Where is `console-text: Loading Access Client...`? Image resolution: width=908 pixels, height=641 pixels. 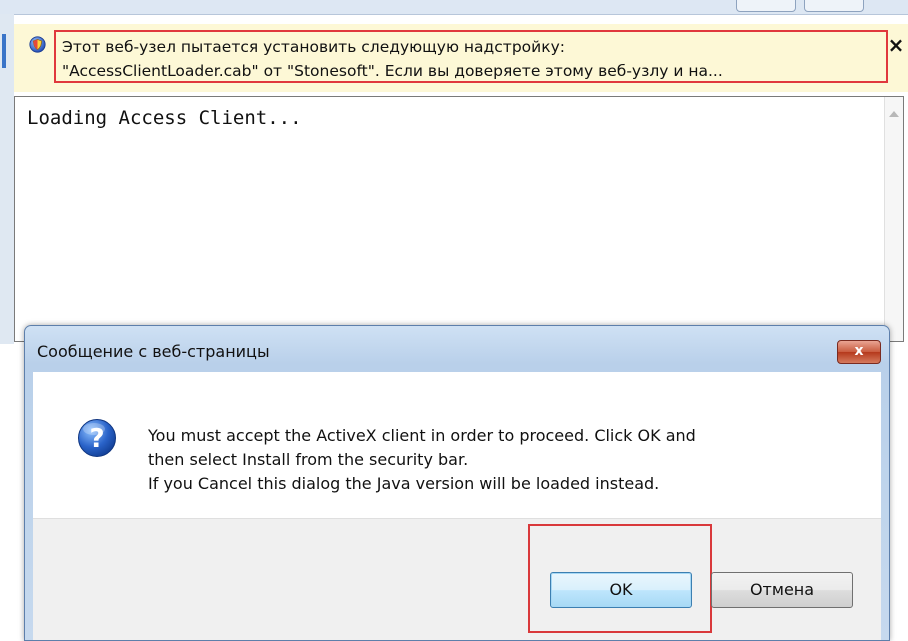
console-text: Loading Access Client... is located at coordinates (164, 118).